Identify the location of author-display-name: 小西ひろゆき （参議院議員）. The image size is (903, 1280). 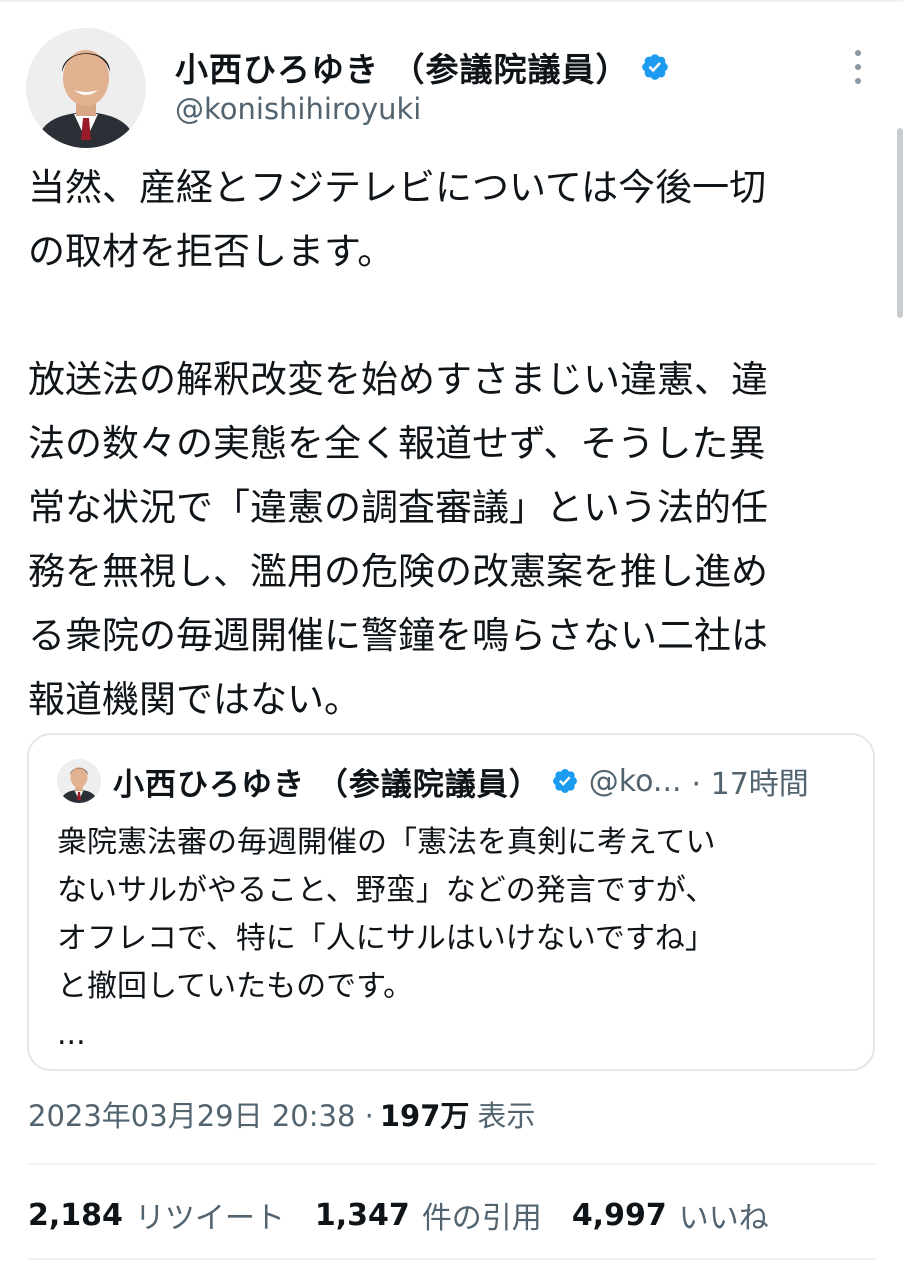
(402, 67).